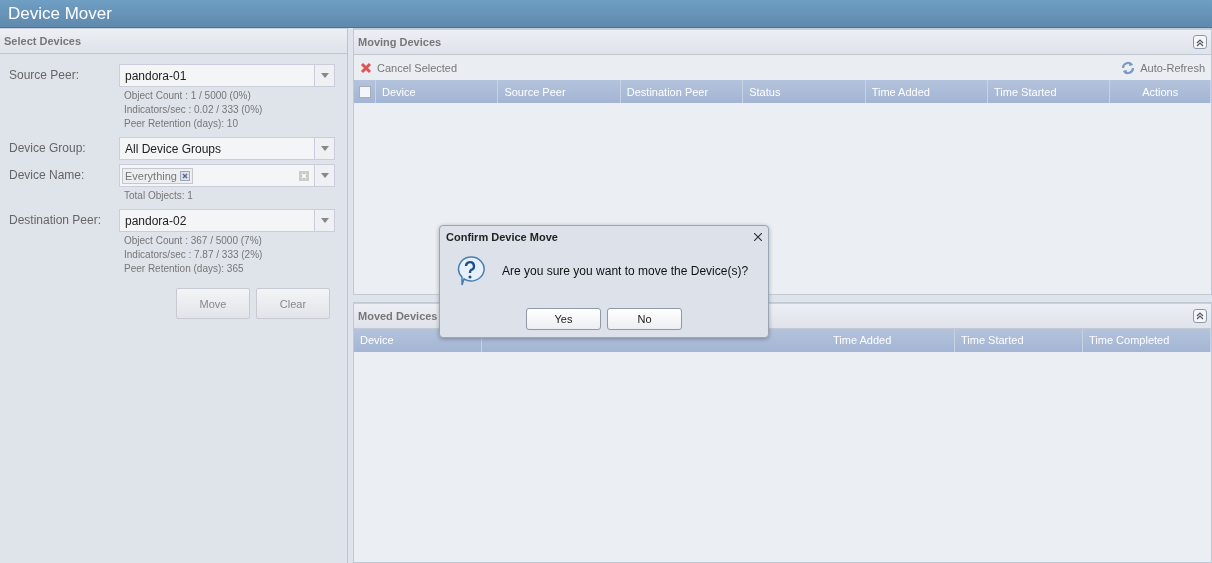 The image size is (1212, 563). Describe the element at coordinates (293, 303) in the screenshot. I see `clear-button: Clear` at that location.